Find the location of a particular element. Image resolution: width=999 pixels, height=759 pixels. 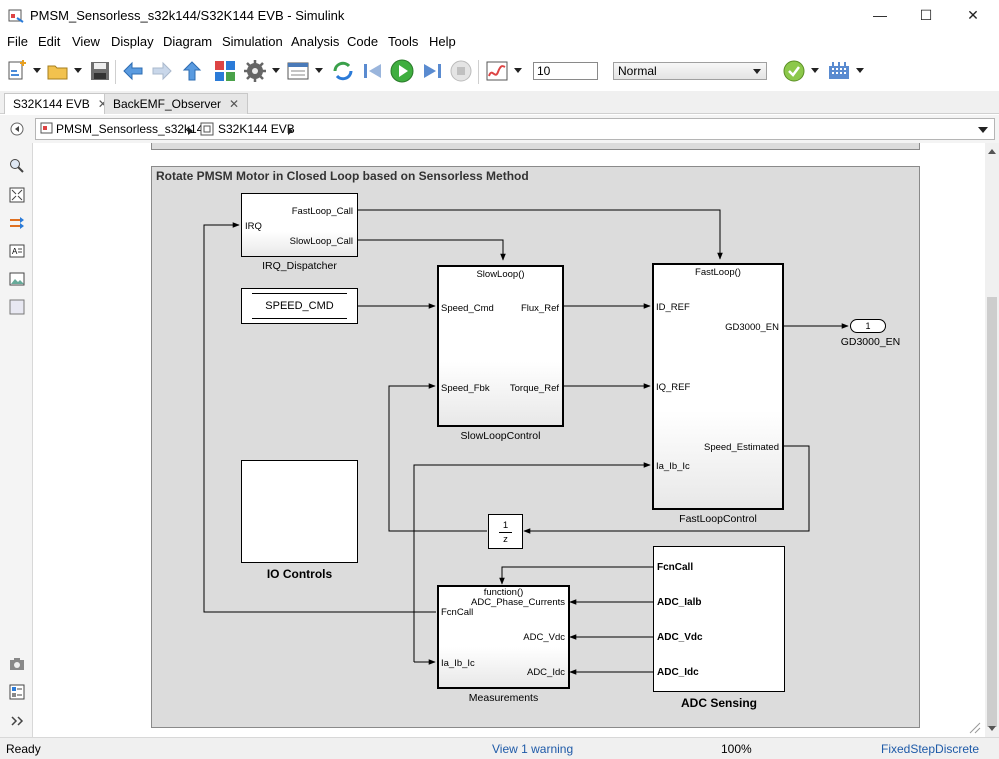

connect-signals-icon is located at coordinates (17, 223).